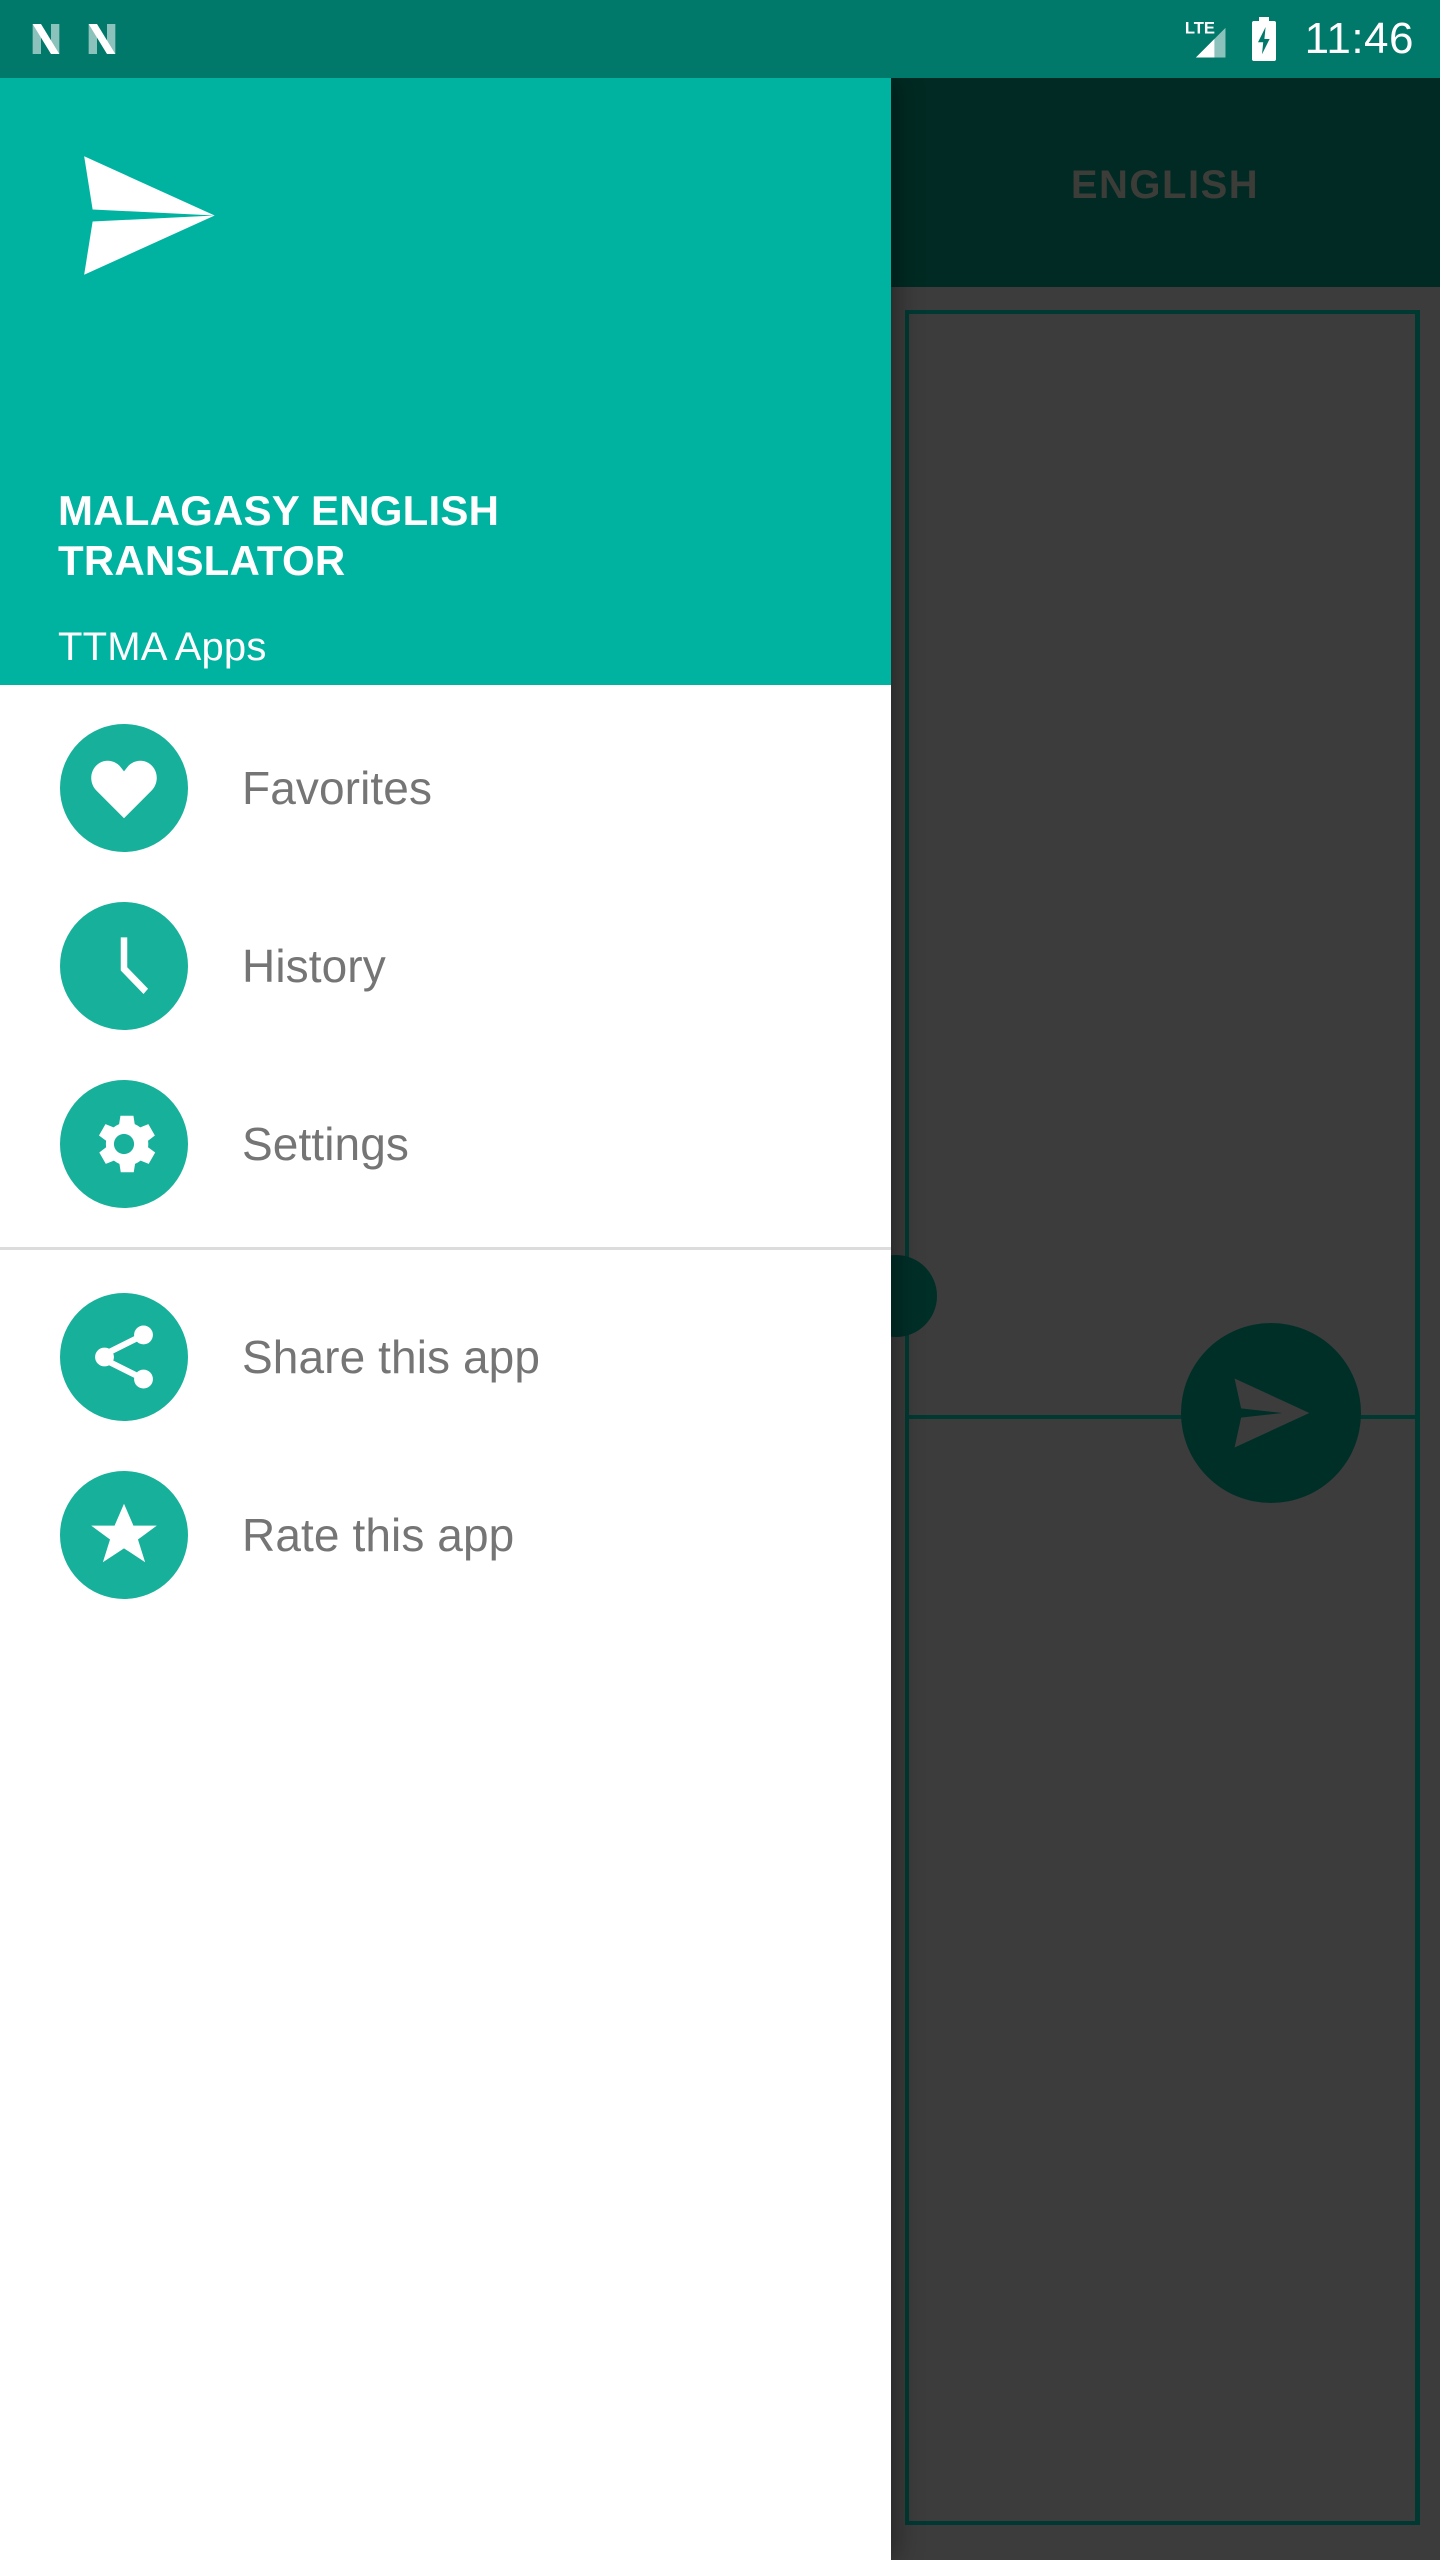 This screenshot has height=2560, width=1440. I want to click on star-icon-wrapper, so click(124, 1535).